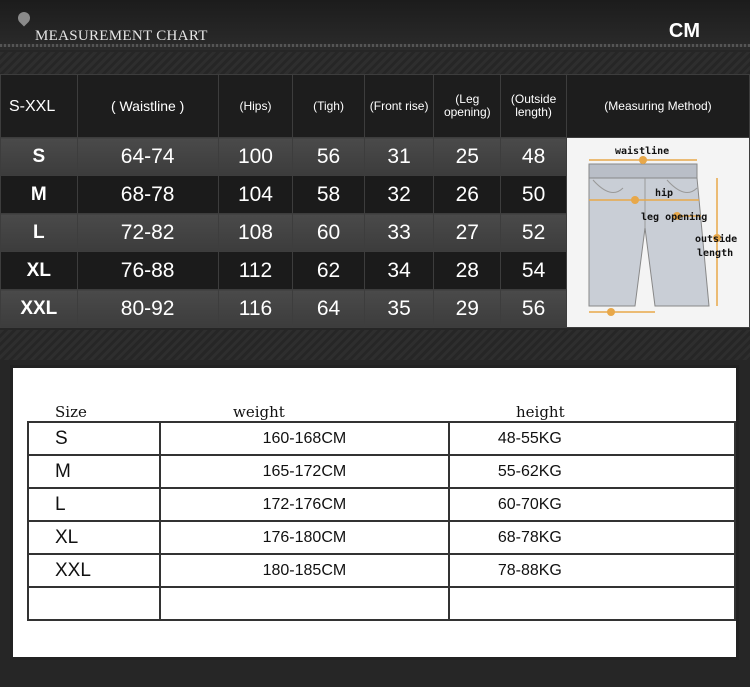  Describe the element at coordinates (147, 106) in the screenshot. I see `header-waistline: ( Waistline )` at that location.